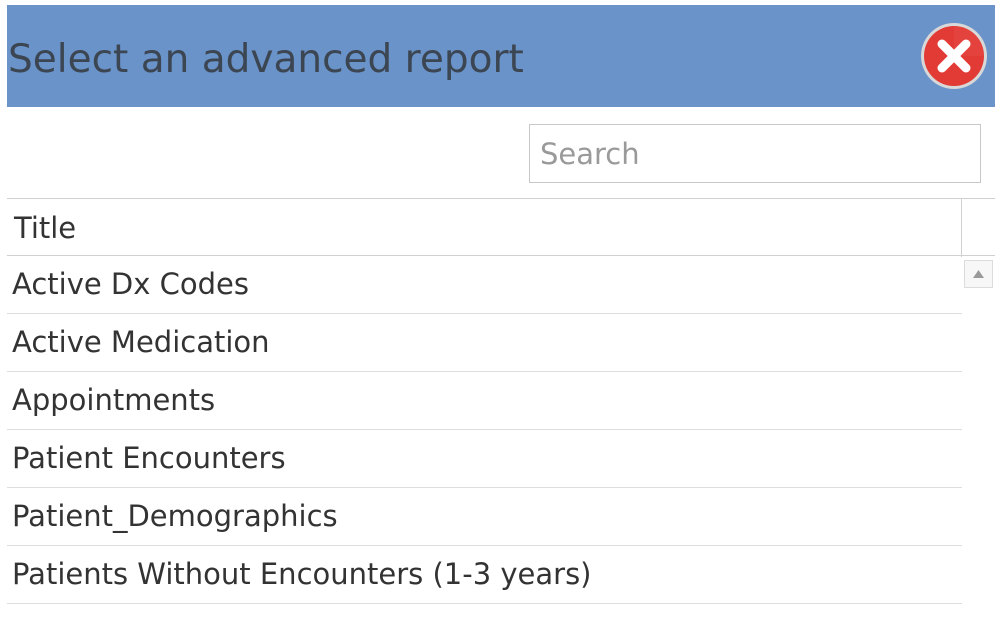  Describe the element at coordinates (45, 228) in the screenshot. I see `column-header-title: Title` at that location.